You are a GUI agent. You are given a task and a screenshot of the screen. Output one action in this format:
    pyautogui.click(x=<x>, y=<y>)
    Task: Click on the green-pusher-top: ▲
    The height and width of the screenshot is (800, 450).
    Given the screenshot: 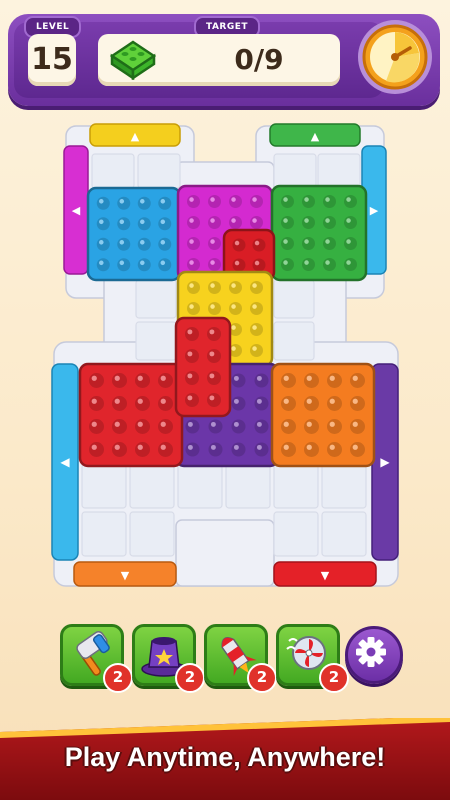 What is the action you would take?
    pyautogui.click(x=315, y=135)
    